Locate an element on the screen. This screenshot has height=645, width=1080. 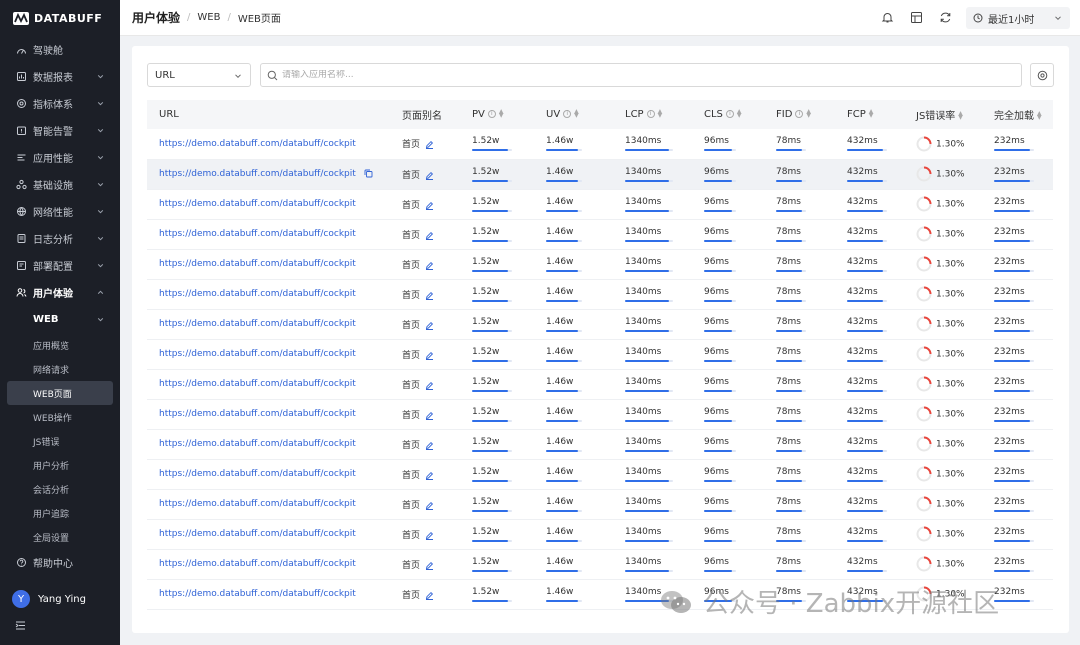
sidebar-subitem-7: 会话分析 is located at coordinates (60, 489).